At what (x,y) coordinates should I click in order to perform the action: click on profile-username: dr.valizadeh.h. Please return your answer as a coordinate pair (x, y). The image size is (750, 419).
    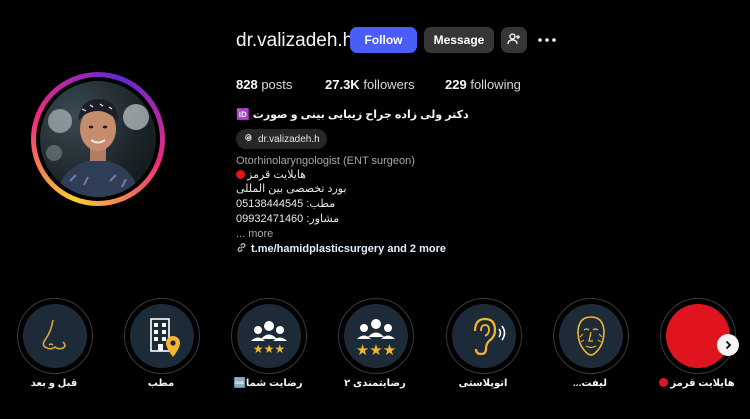
    Looking at the image, I should click on (295, 40).